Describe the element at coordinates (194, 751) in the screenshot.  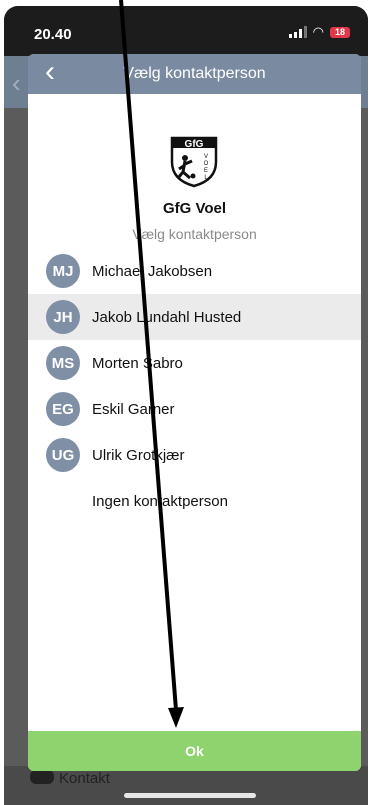
I see `ok-button: Ok` at that location.